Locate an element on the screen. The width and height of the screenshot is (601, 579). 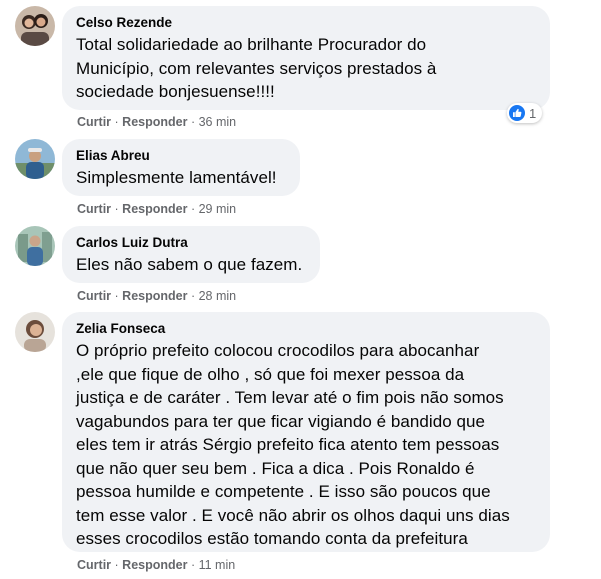
reaction-summary: 1 is located at coordinates (525, 113).